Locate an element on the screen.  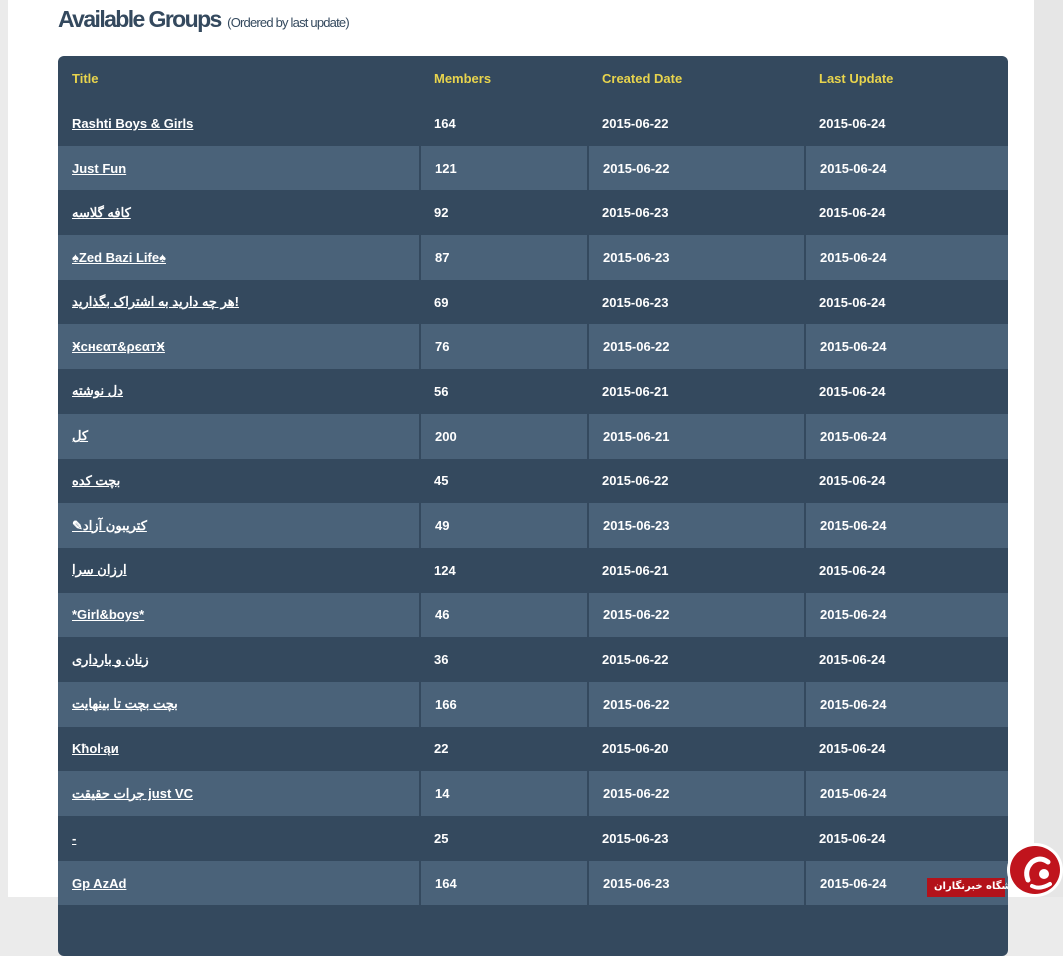
group-title-link: Just Fun is located at coordinates (99, 168).